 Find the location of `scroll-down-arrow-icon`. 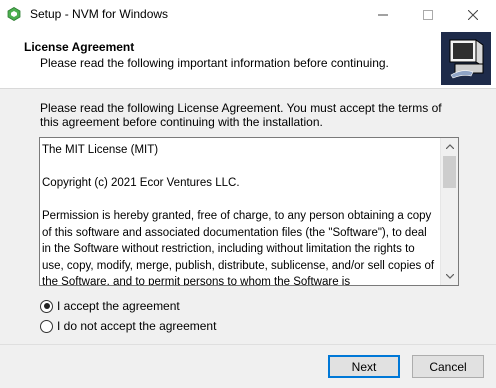

scroll-down-arrow-icon is located at coordinates (449, 276).